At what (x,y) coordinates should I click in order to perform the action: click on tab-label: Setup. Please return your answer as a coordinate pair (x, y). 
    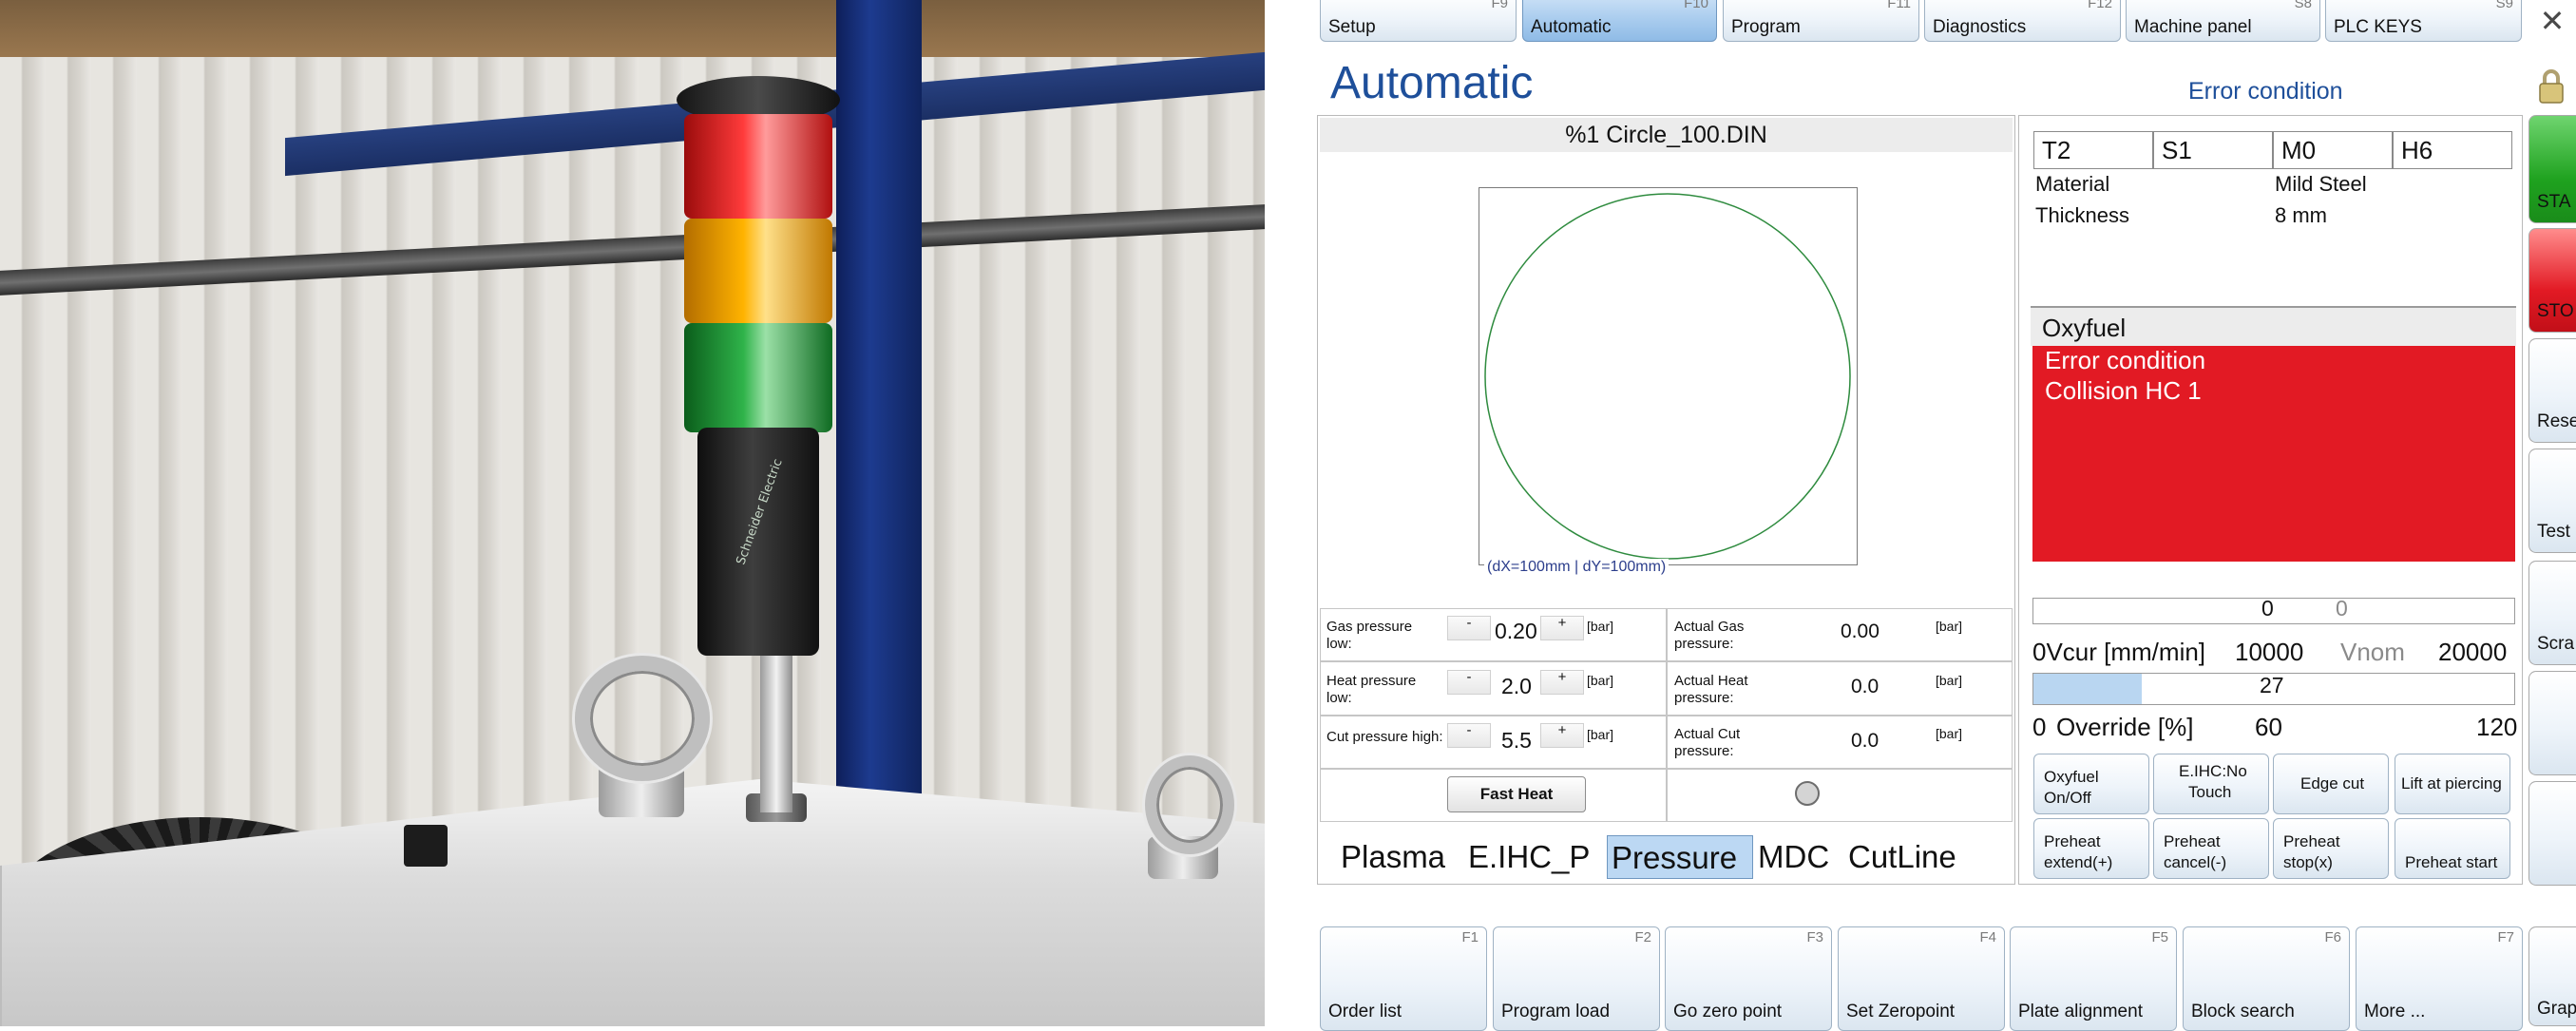
    Looking at the image, I should click on (1352, 27).